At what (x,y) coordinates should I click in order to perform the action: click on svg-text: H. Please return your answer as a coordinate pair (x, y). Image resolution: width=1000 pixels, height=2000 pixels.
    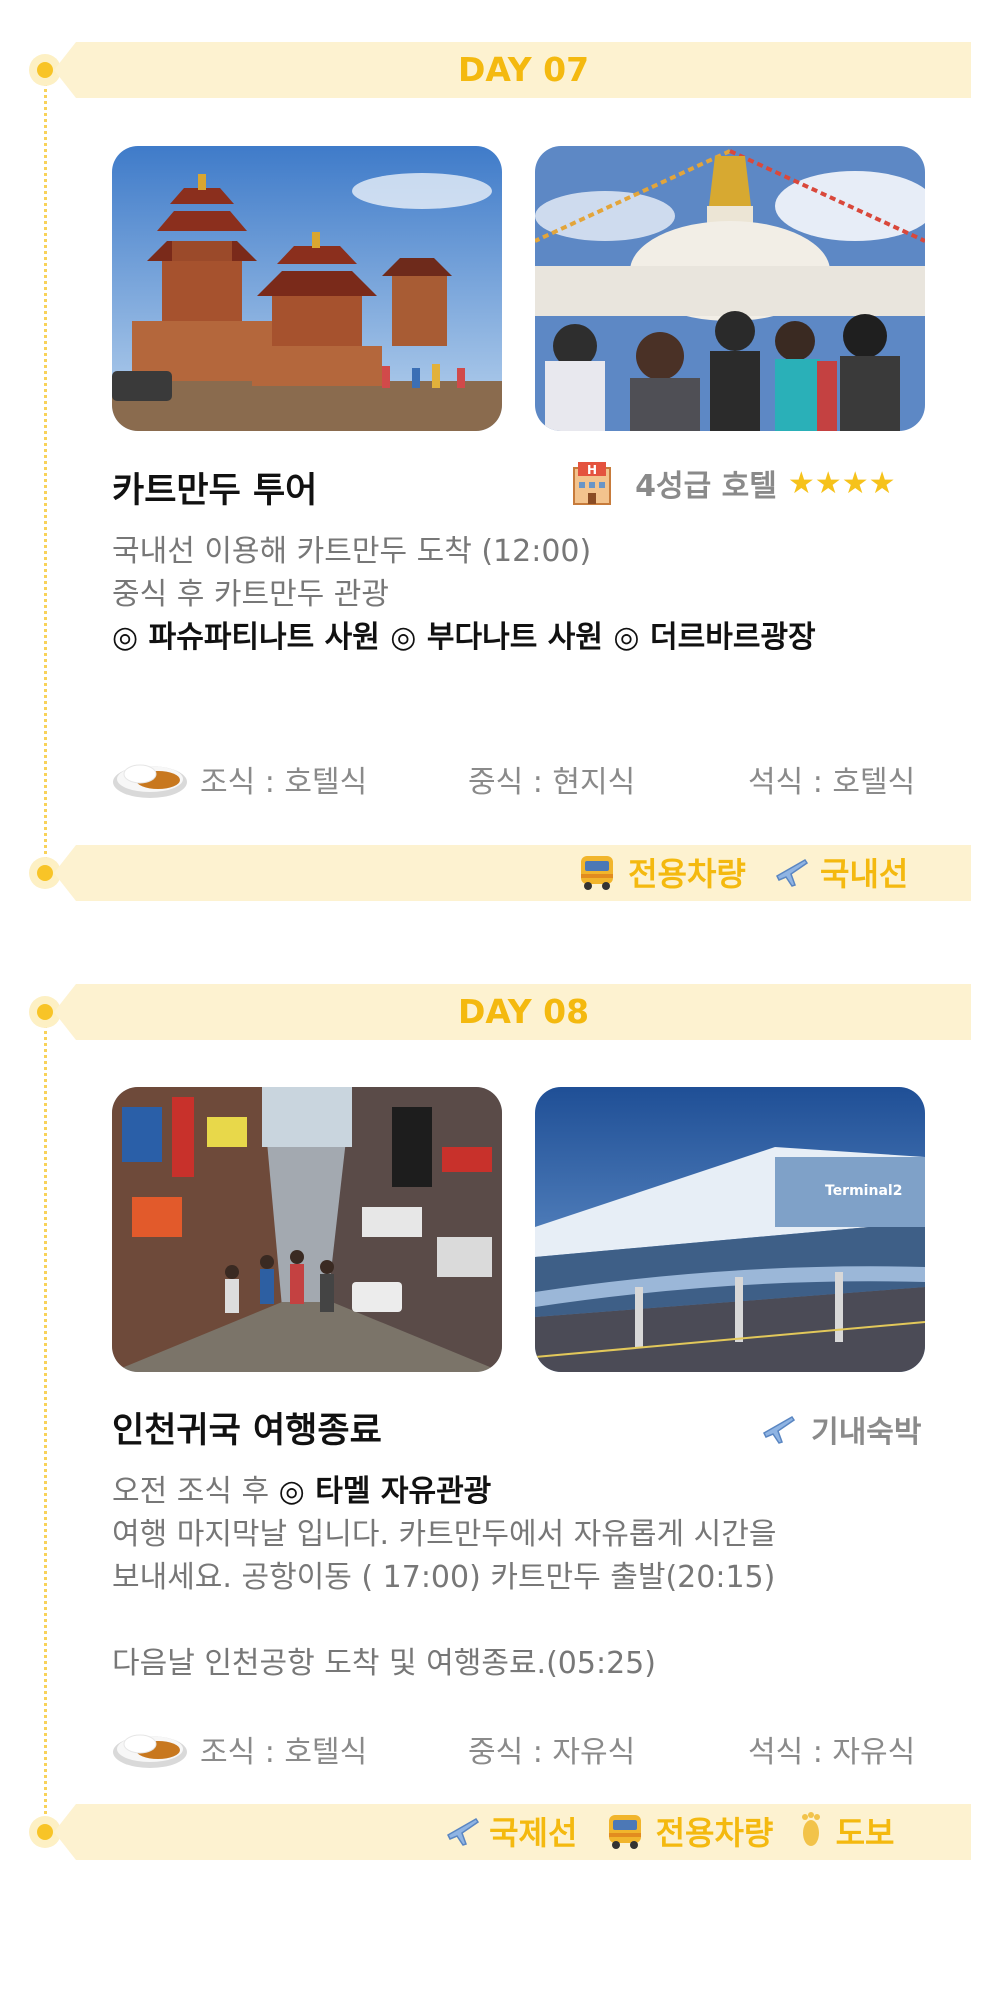
    Looking at the image, I should click on (592, 470).